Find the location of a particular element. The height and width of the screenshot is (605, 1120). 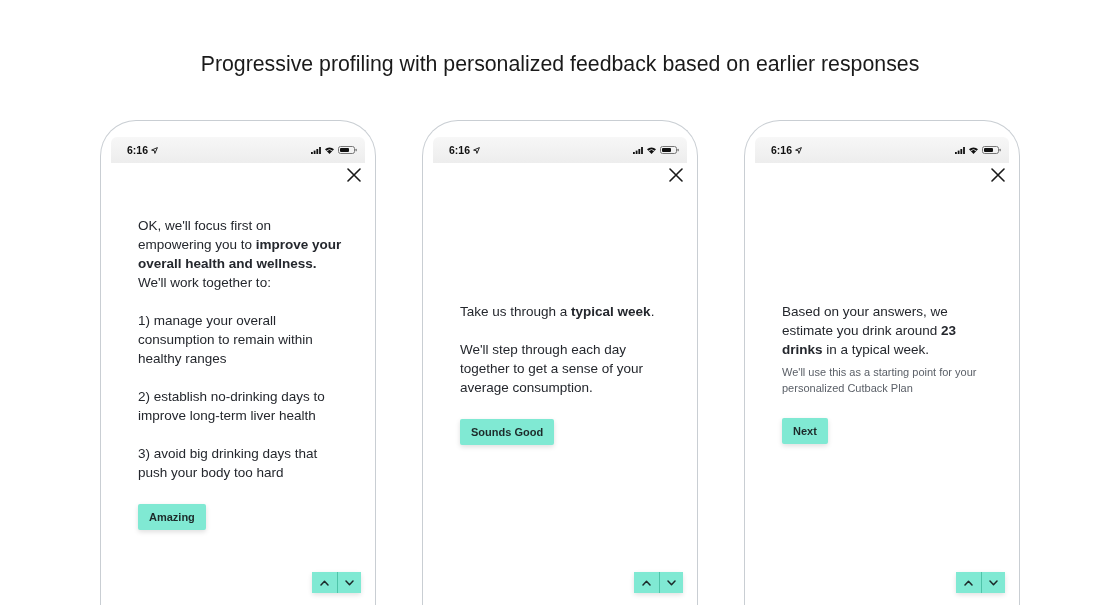

body-text: Based on your answers, we estimate you drink around 23 drinks in a typical week. is located at coordinates (870, 331).